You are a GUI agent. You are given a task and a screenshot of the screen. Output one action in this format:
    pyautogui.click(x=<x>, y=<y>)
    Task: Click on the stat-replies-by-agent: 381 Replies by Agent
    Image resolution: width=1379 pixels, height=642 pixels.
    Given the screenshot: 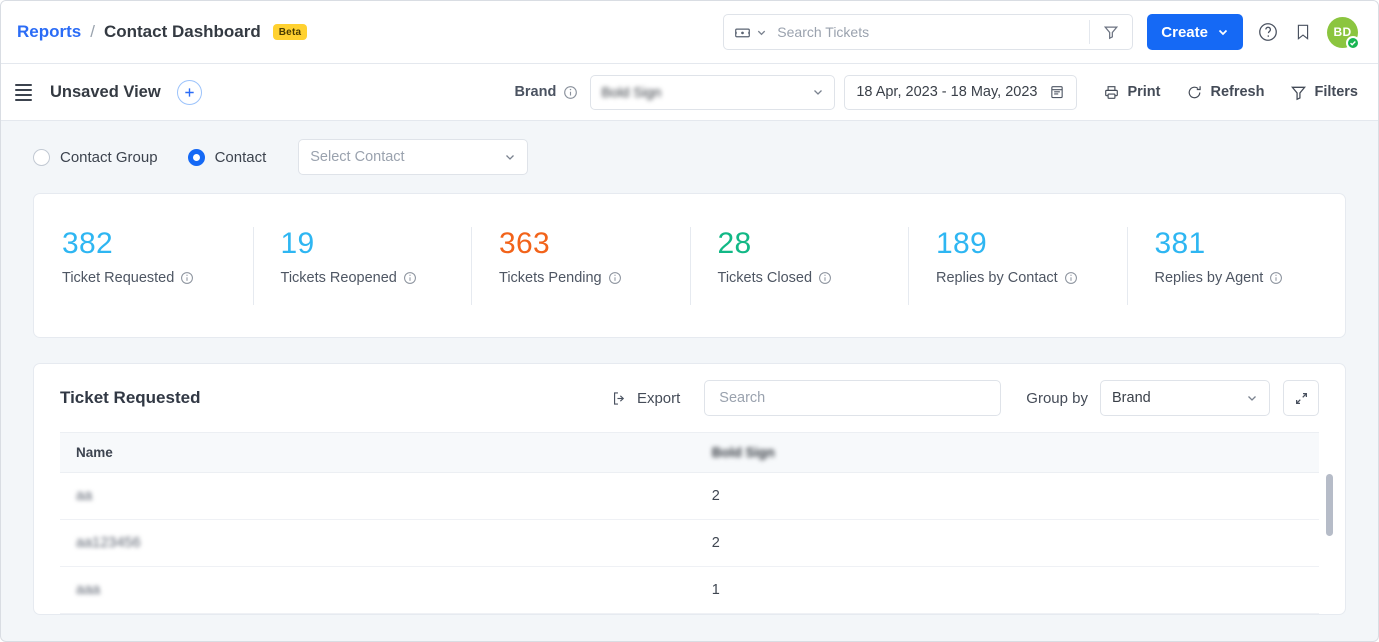 What is the action you would take?
    pyautogui.click(x=1236, y=265)
    